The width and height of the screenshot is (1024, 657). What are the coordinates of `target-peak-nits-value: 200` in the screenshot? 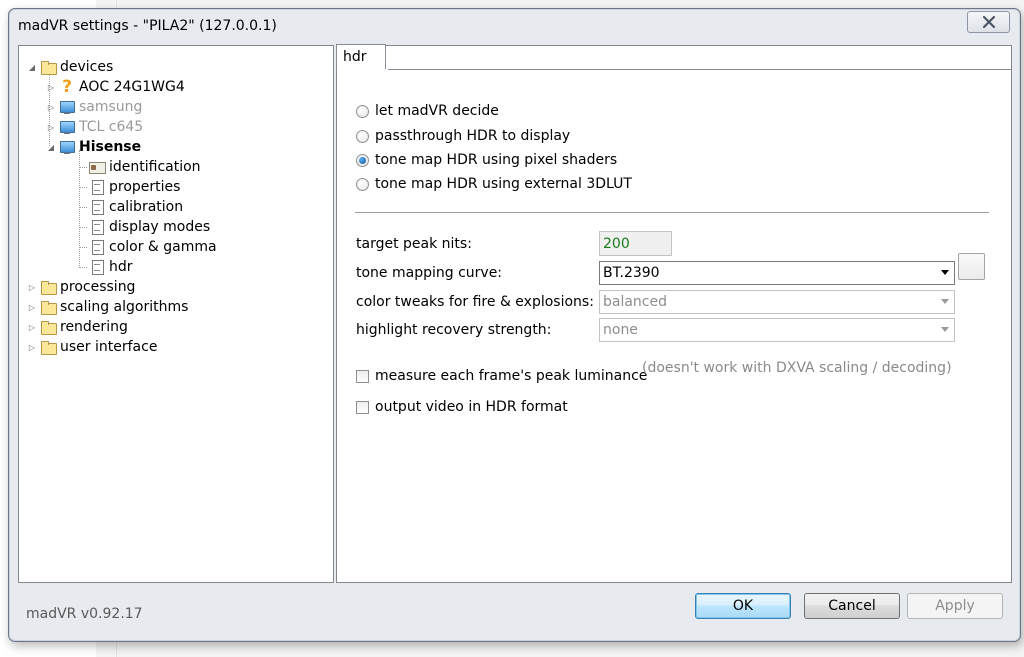 It's located at (616, 243).